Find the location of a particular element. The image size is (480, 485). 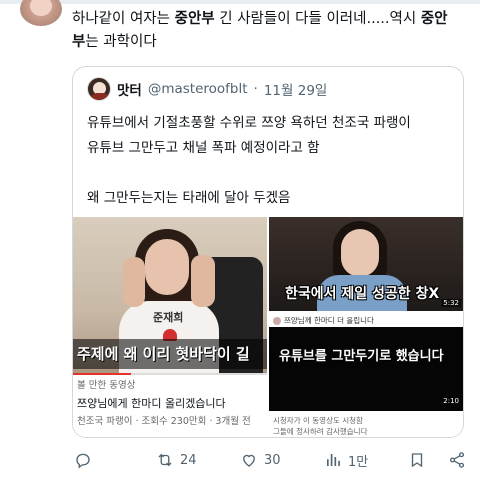

quote-avatar is located at coordinates (99, 89).